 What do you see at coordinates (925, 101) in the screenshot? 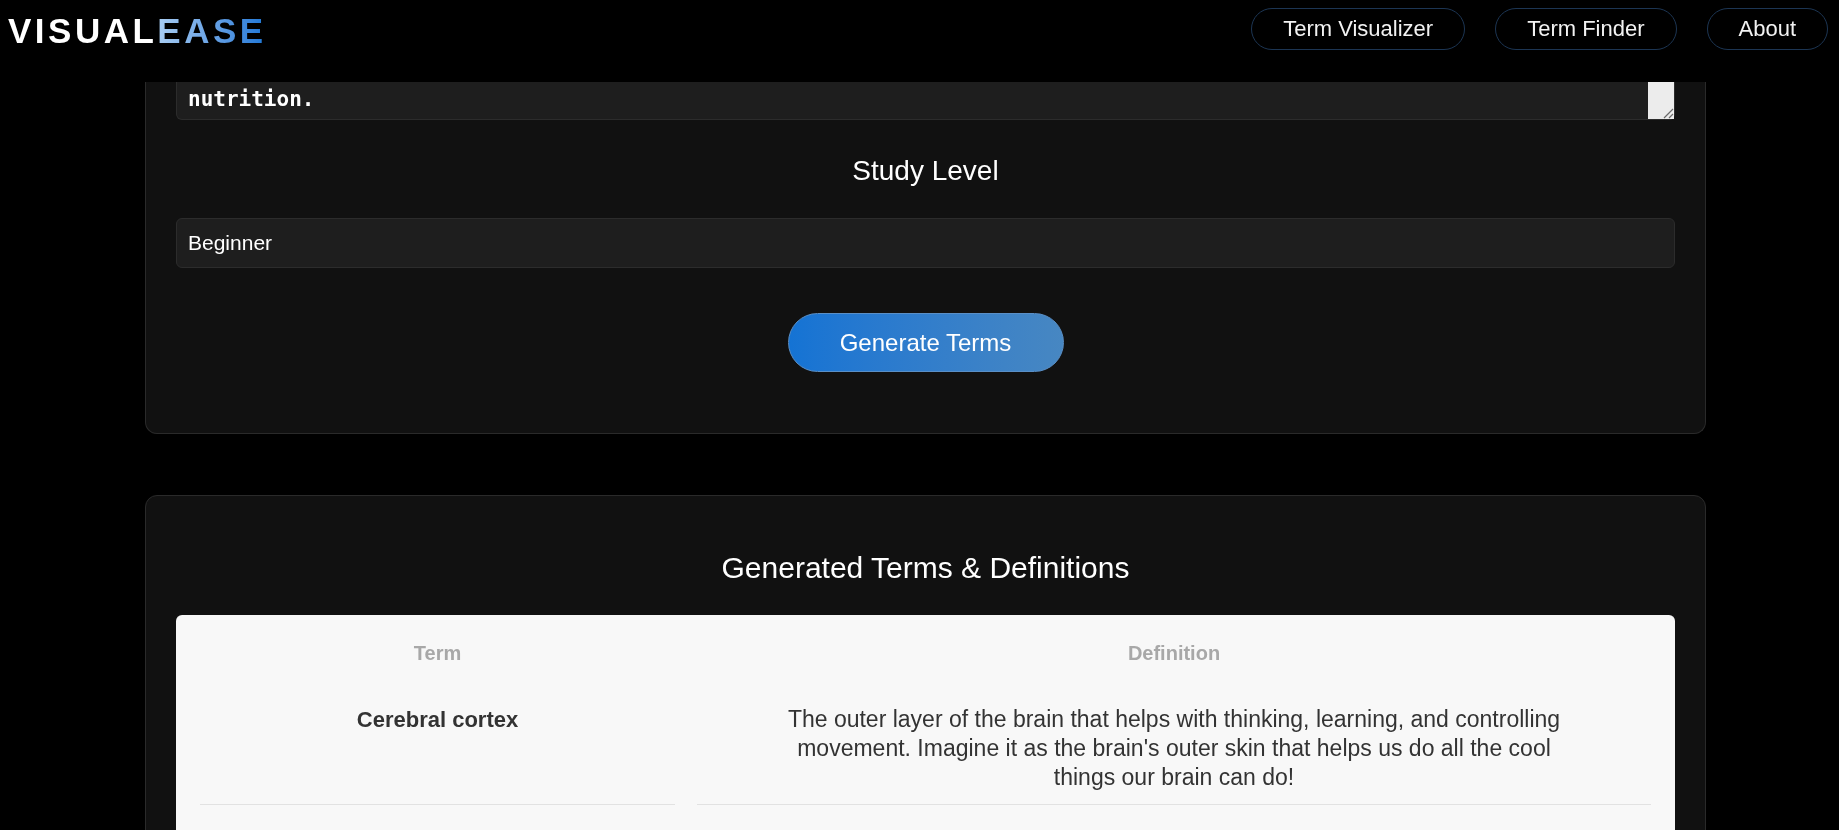
I see `topic-text-area: nutrition.` at bounding box center [925, 101].